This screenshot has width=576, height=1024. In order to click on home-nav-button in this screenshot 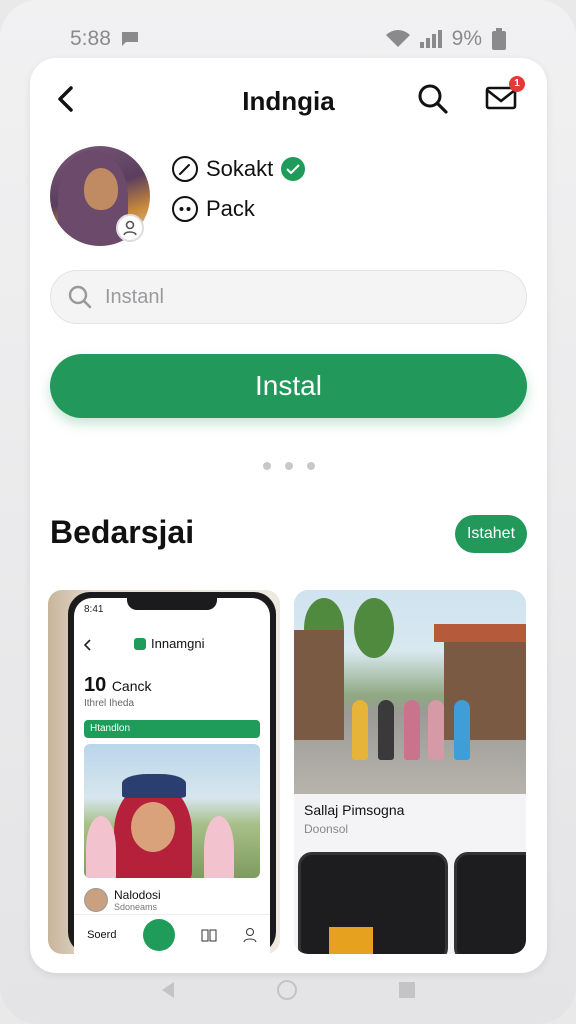, I will do `click(287, 992)`.